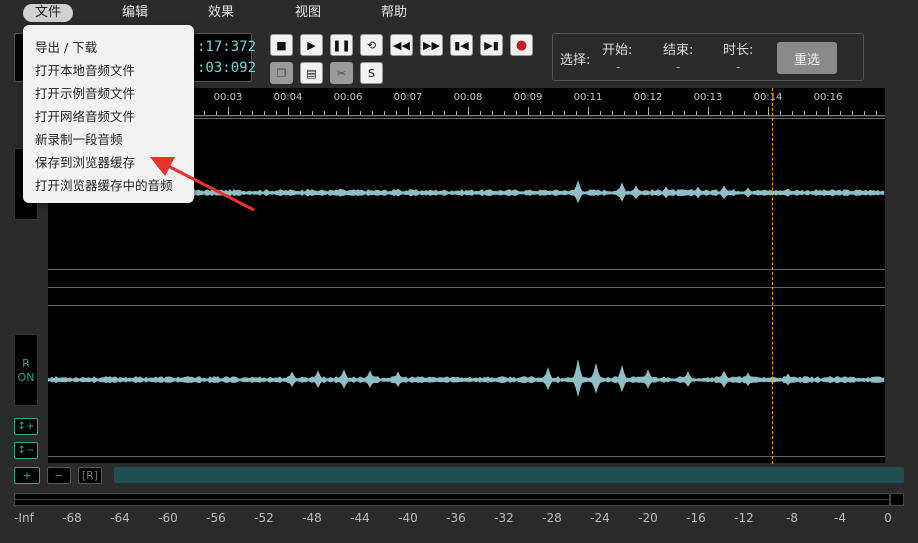 Image resolution: width=918 pixels, height=543 pixels. Describe the element at coordinates (104, 184) in the screenshot. I see `menu-item-open-cache: 打开浏览器缓存中的音频` at that location.